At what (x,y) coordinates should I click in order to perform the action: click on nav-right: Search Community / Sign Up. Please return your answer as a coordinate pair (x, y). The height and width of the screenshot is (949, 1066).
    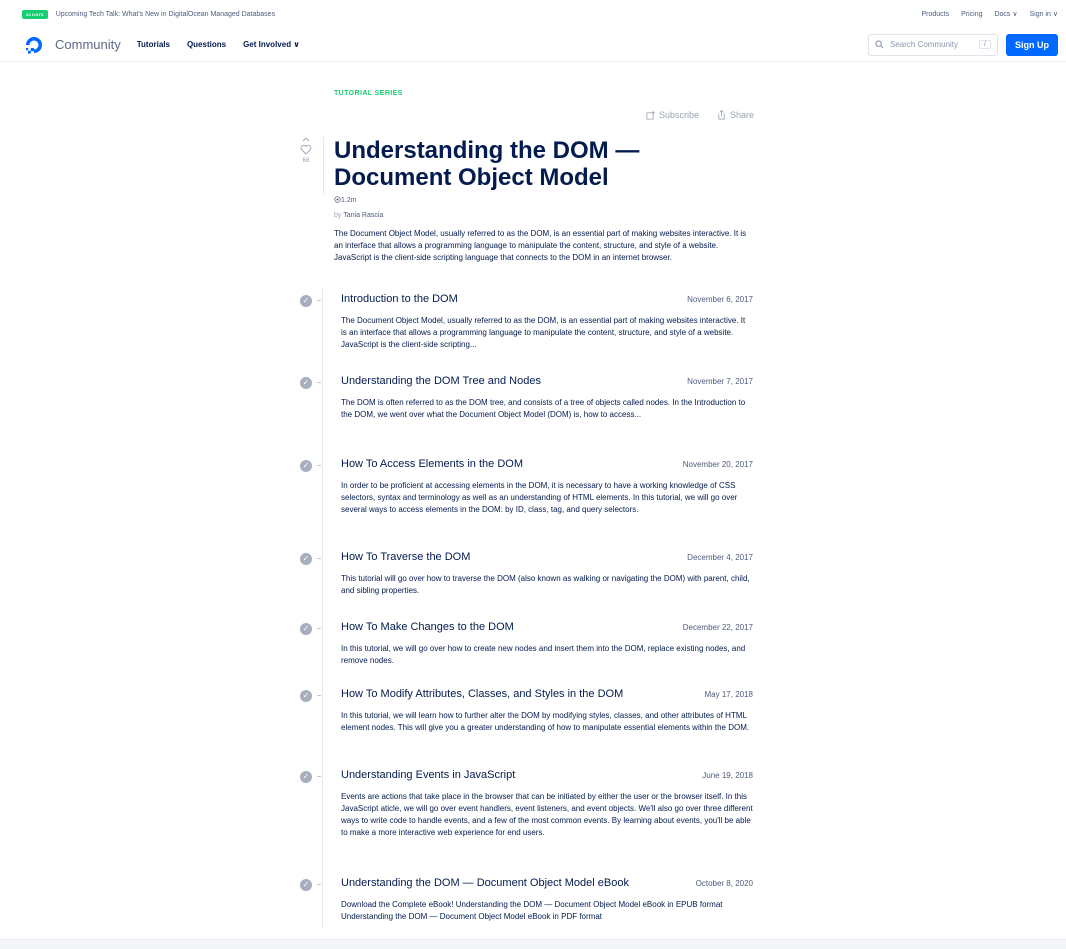
    Looking at the image, I should click on (963, 44).